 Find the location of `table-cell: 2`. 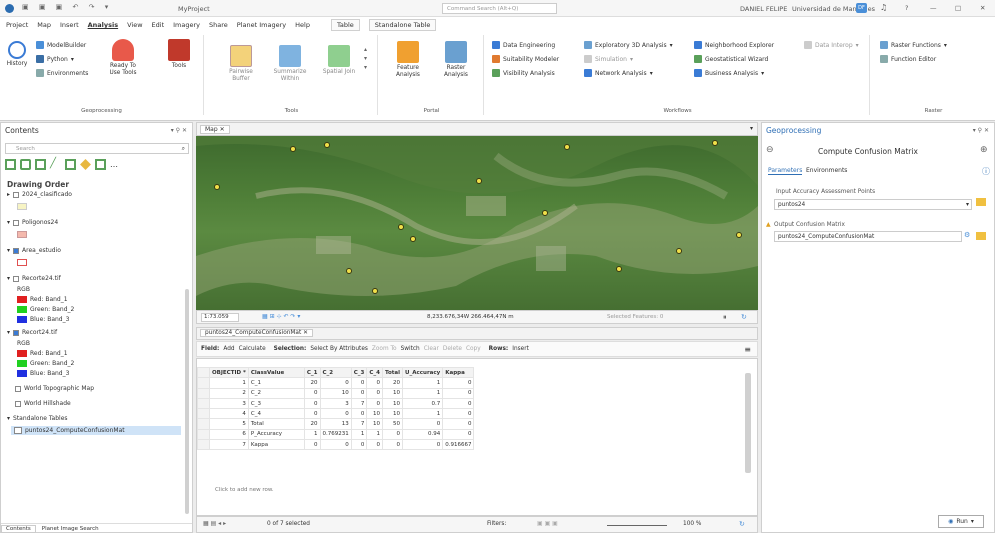

table-cell: 2 is located at coordinates (229, 393).